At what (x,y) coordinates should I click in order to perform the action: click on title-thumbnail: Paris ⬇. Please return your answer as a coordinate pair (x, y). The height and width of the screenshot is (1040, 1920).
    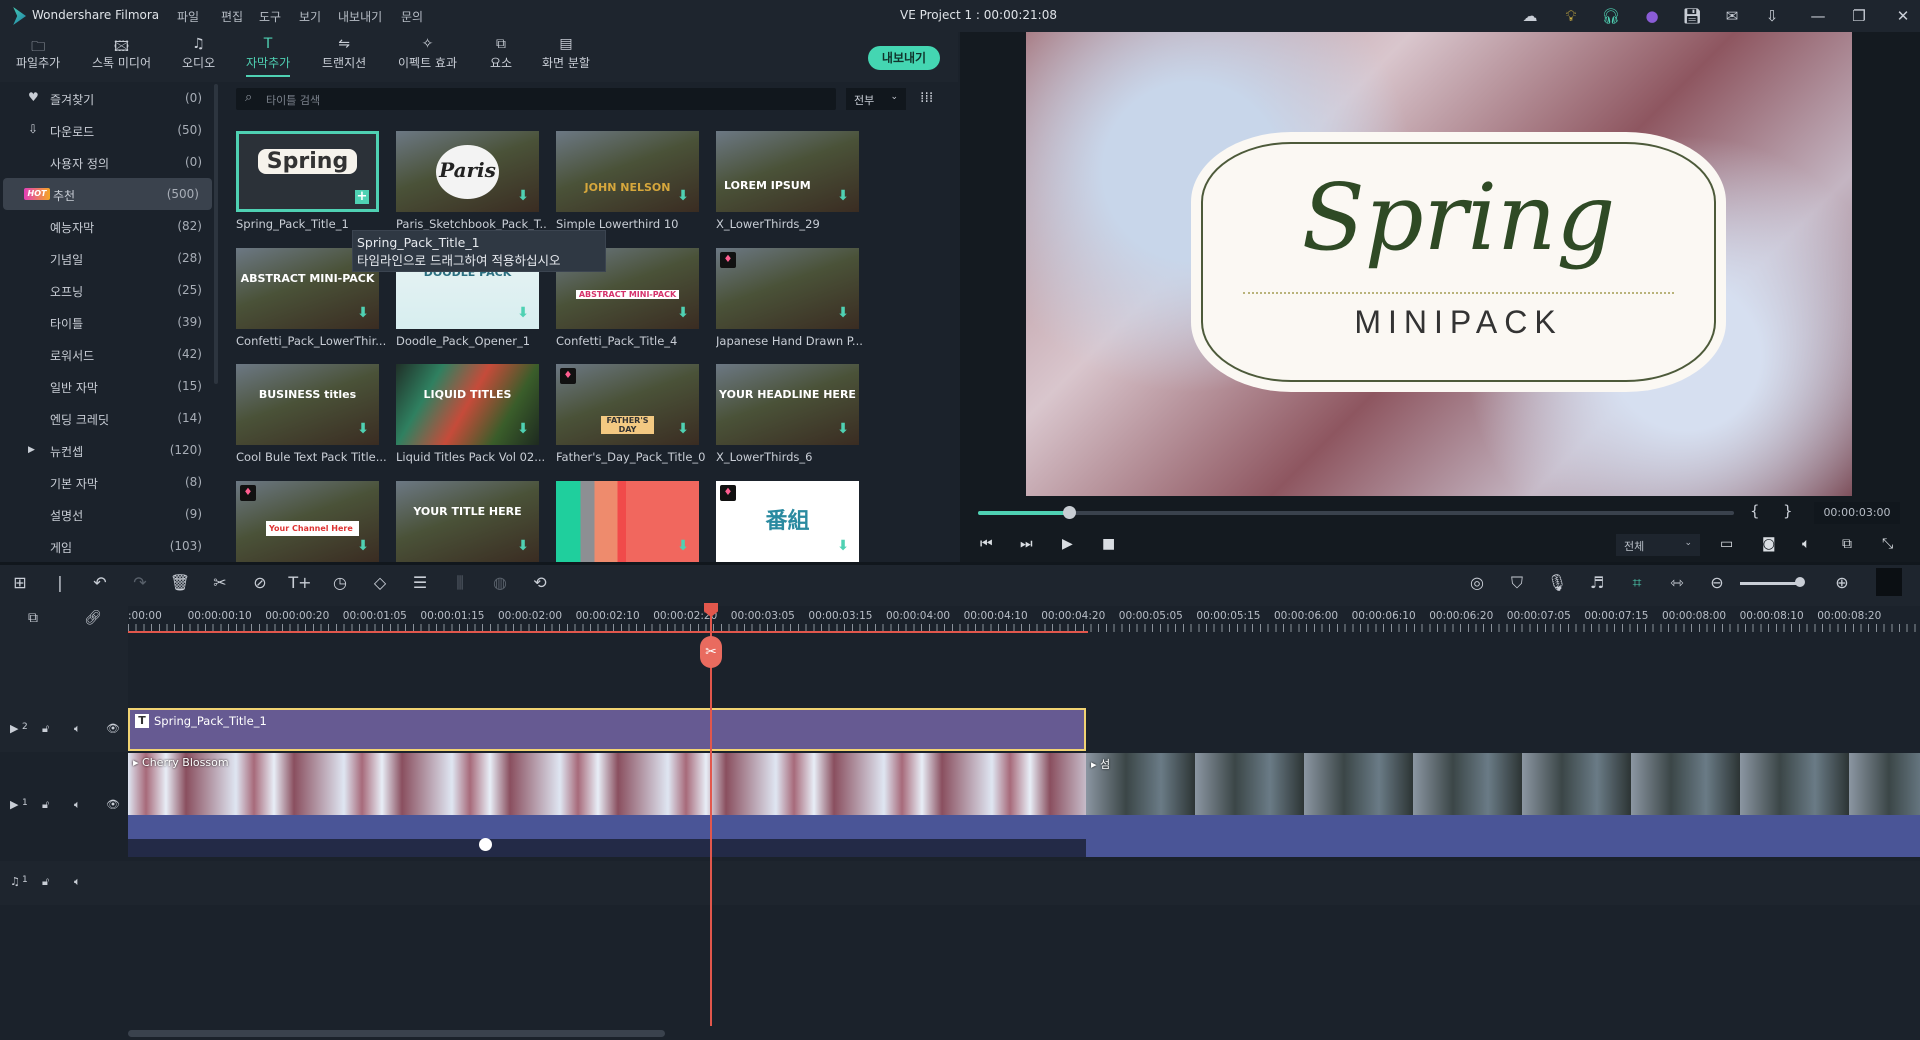
    Looking at the image, I should click on (467, 171).